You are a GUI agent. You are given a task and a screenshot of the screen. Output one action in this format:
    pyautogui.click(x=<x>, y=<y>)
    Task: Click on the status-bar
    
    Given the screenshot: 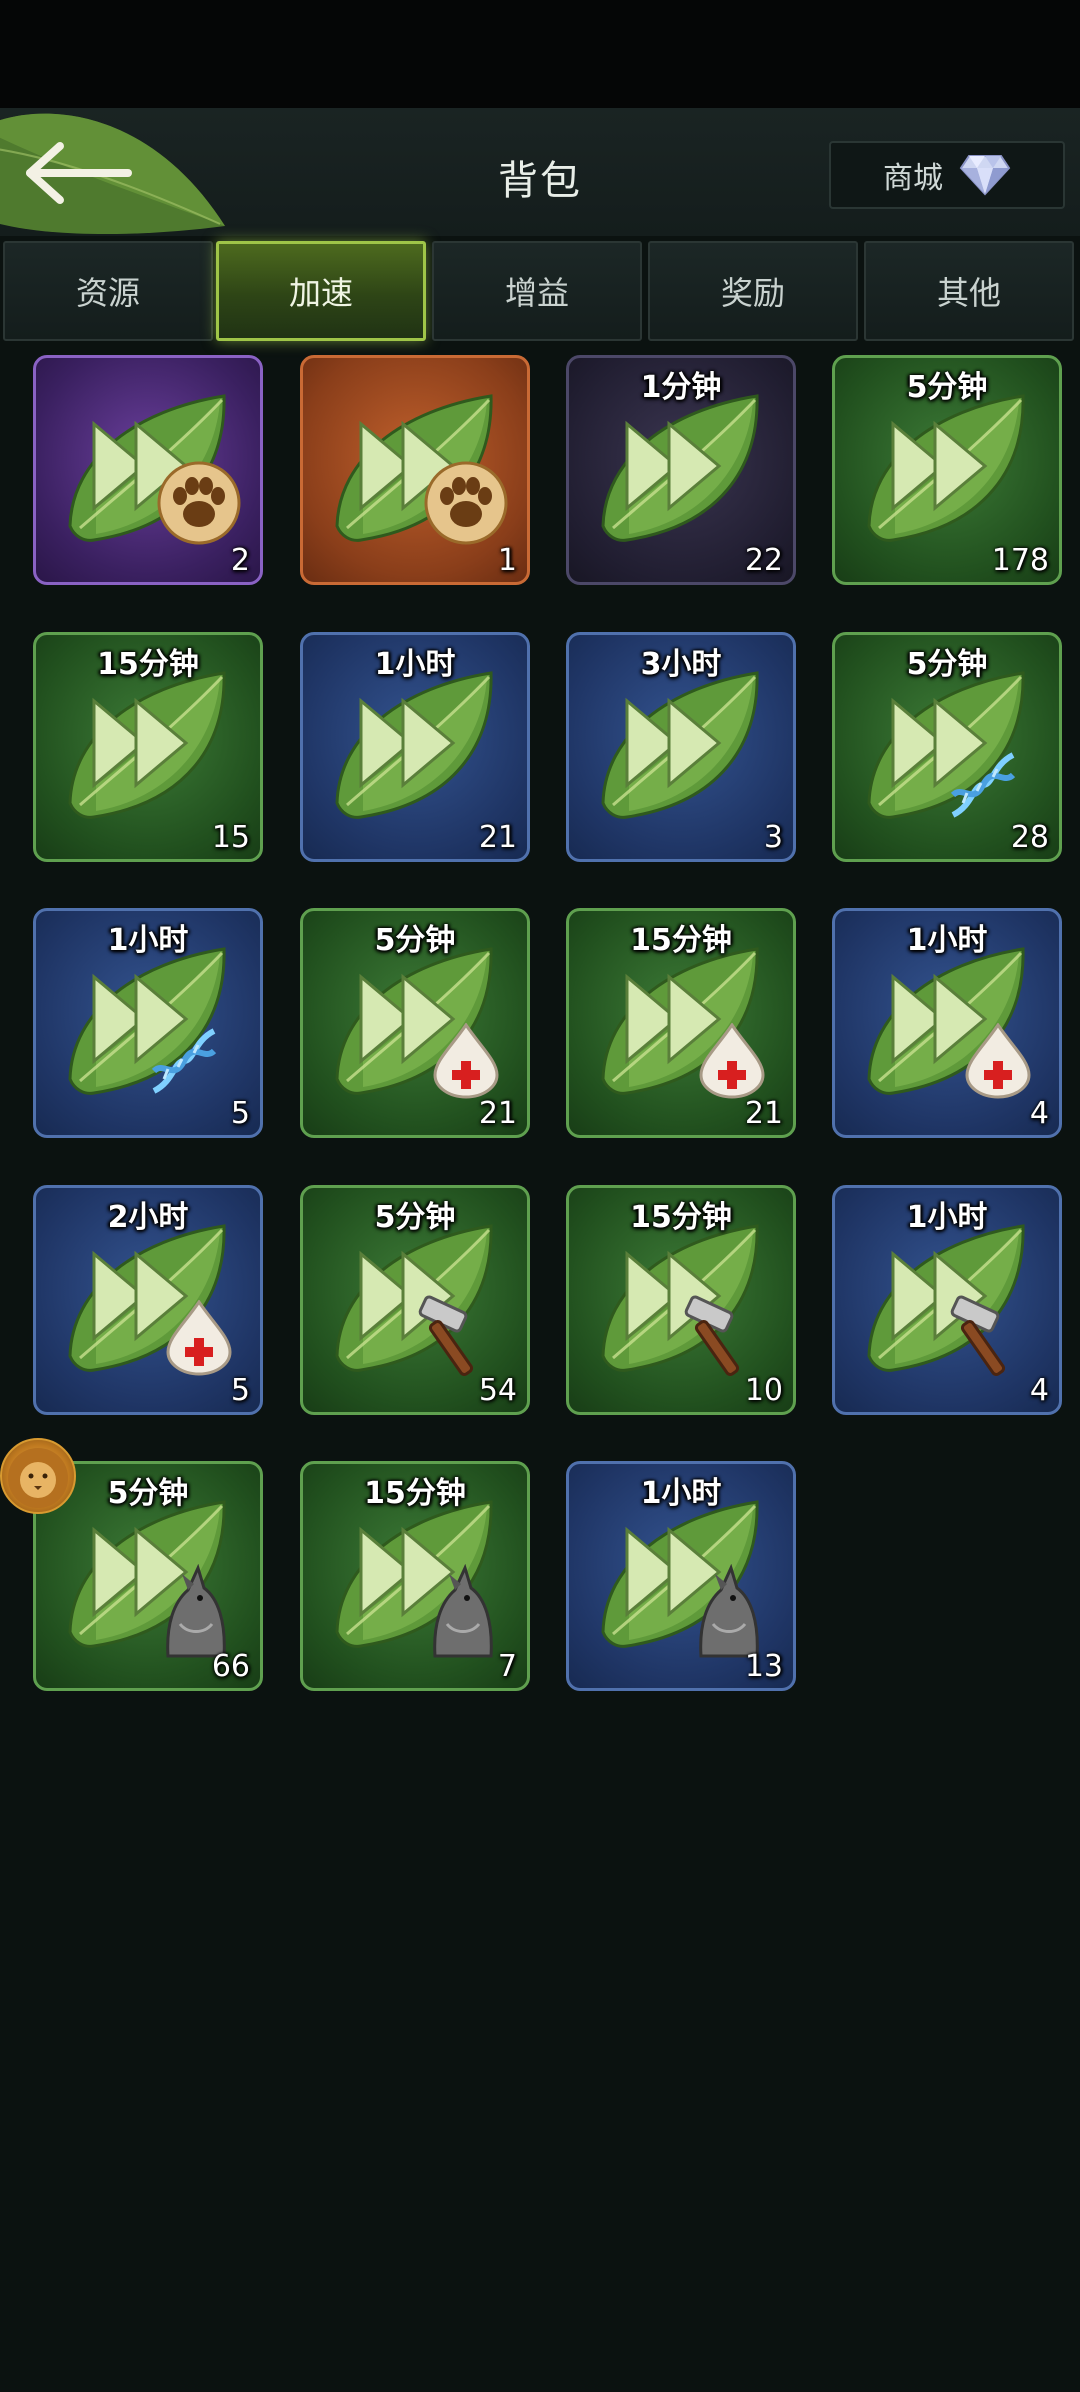 What is the action you would take?
    pyautogui.click(x=540, y=54)
    